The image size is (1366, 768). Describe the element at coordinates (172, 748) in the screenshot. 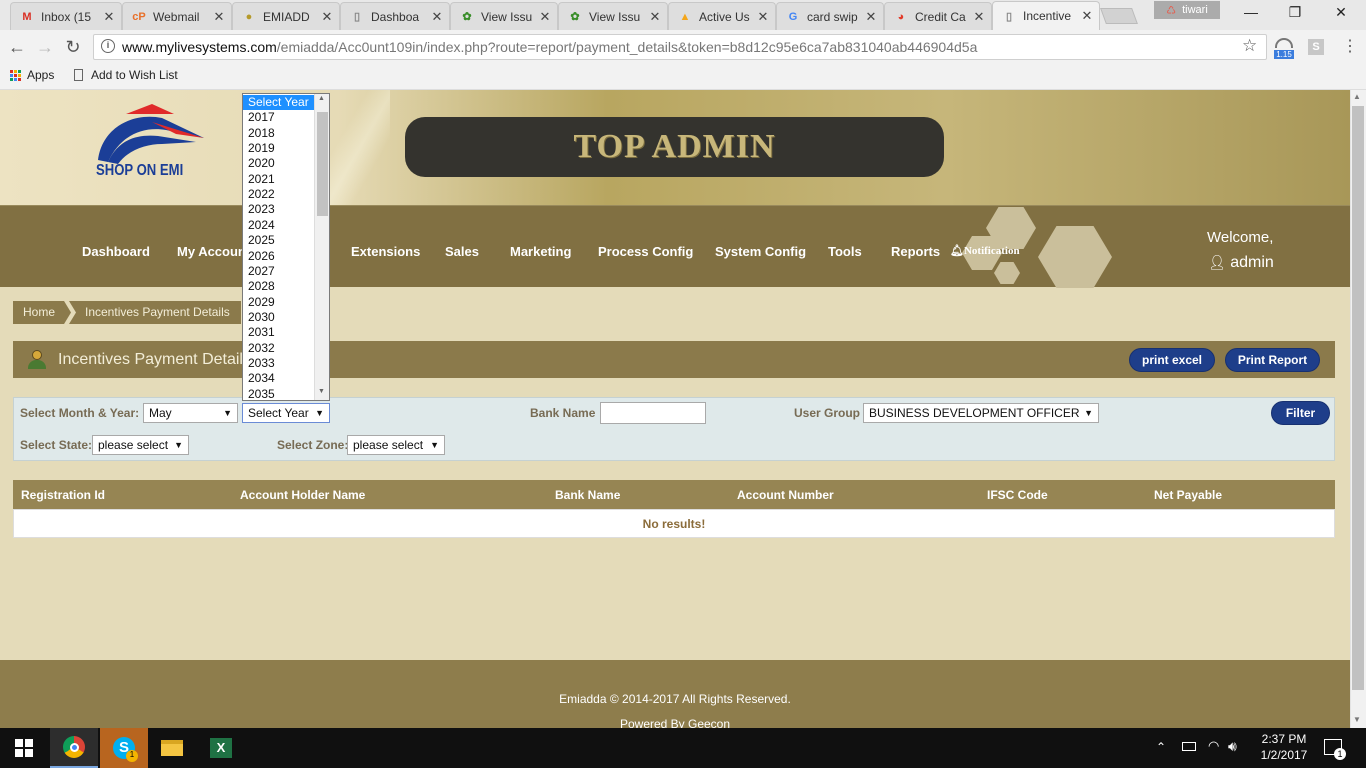

I see `file-explorer-taskbar-button` at that location.